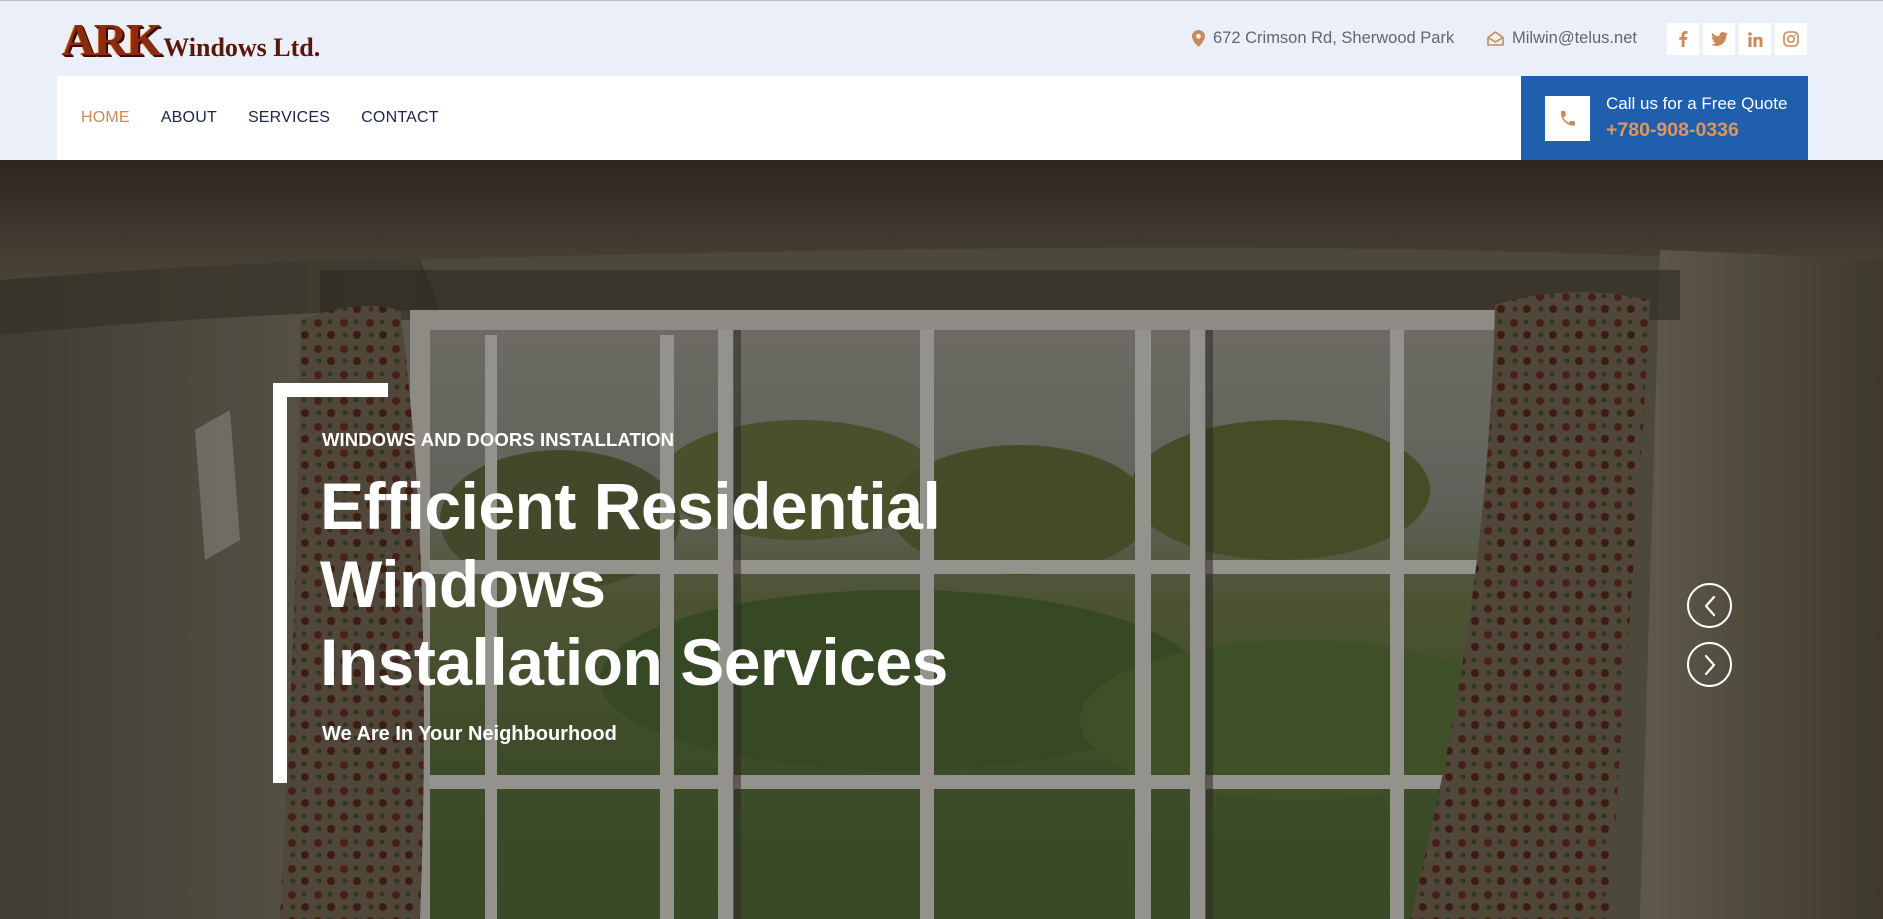 The height and width of the screenshot is (919, 1883). I want to click on chevron-left-icon, so click(1709, 605).